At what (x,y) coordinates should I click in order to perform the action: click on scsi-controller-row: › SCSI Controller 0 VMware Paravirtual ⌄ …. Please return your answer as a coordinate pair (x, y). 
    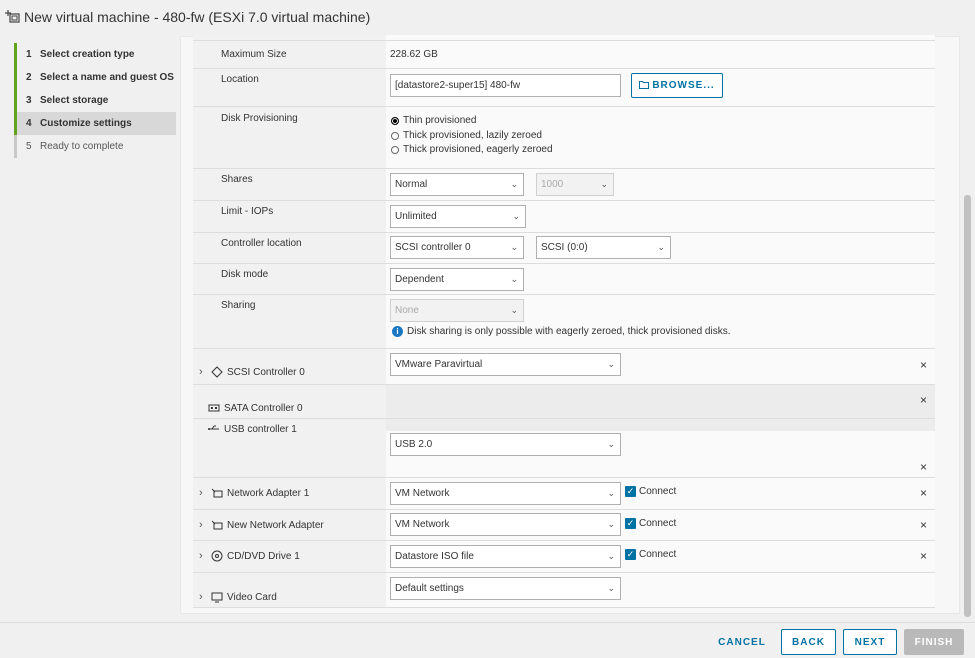
    Looking at the image, I should click on (564, 367).